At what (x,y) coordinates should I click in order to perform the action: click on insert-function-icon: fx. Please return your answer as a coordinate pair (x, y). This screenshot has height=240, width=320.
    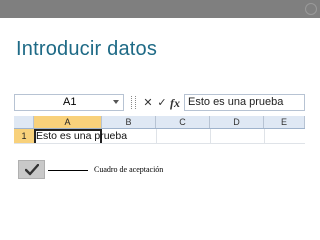
    Looking at the image, I should click on (175, 103).